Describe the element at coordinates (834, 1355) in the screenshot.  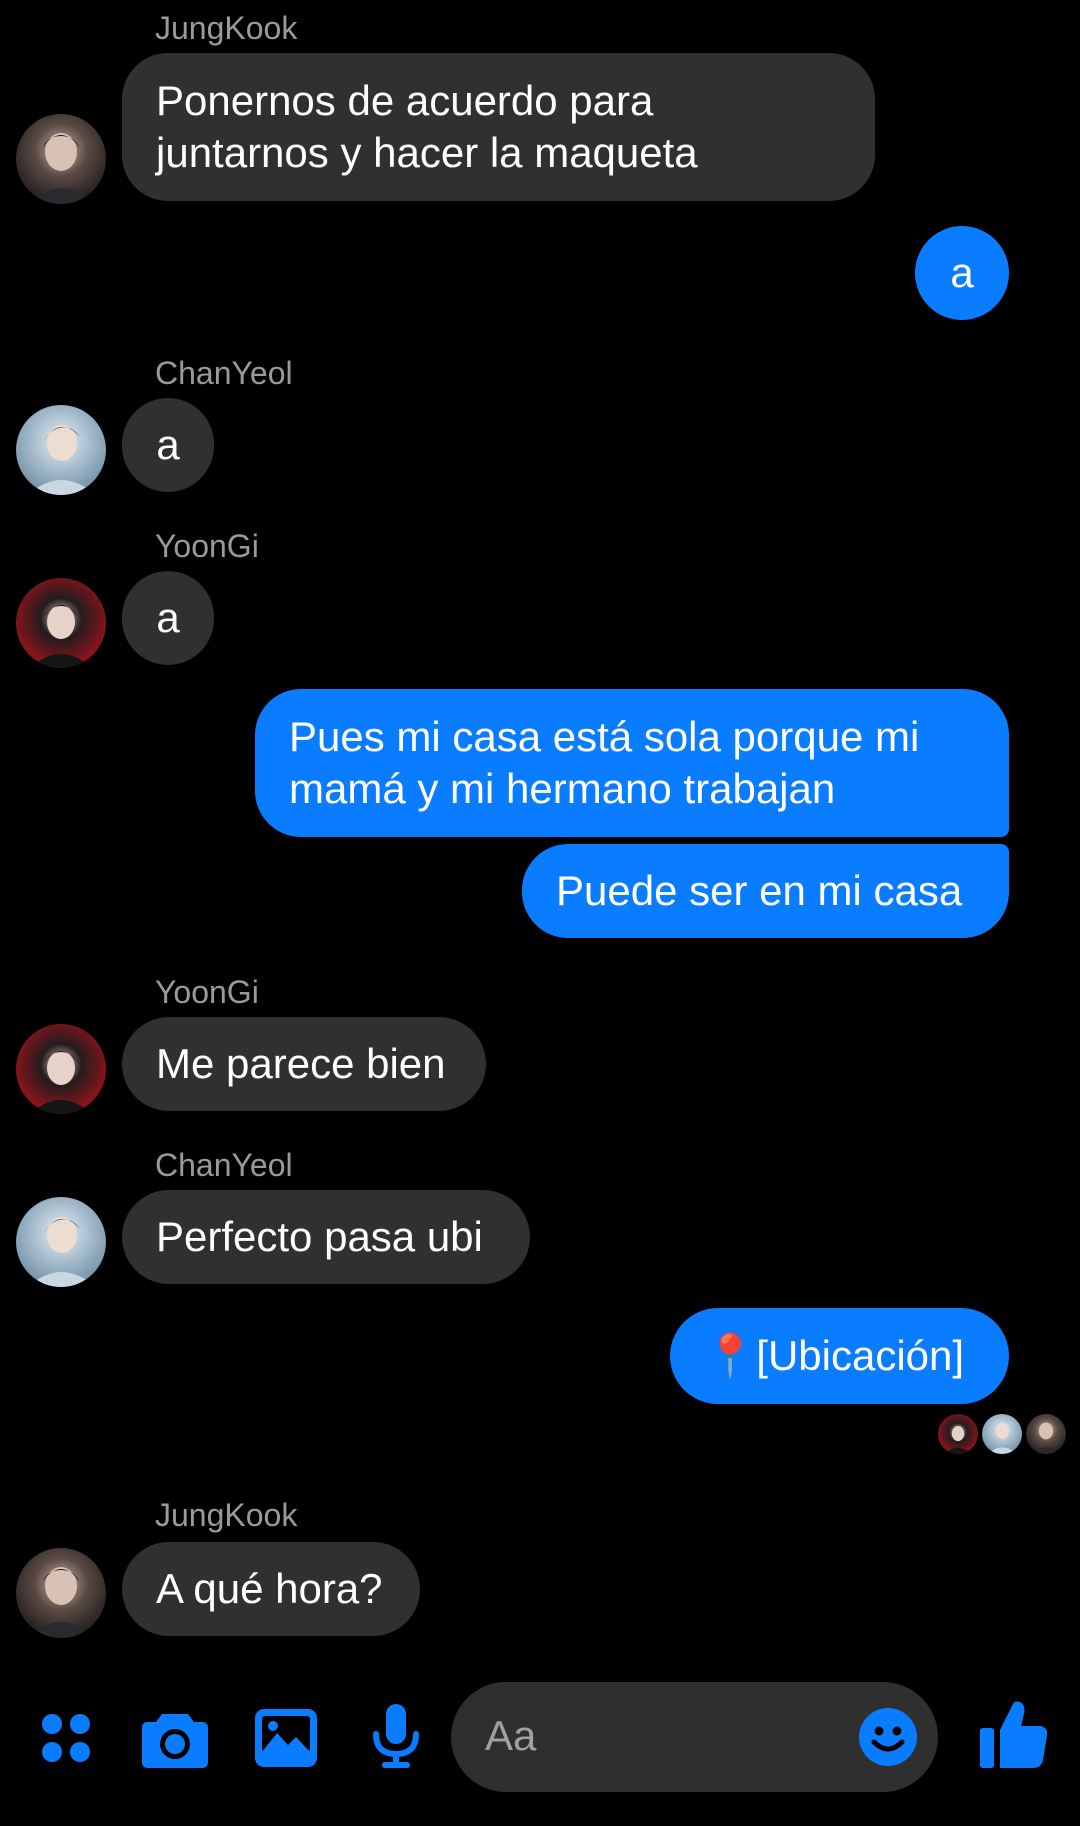
I see `message-text: 📍[Ubicación]` at that location.